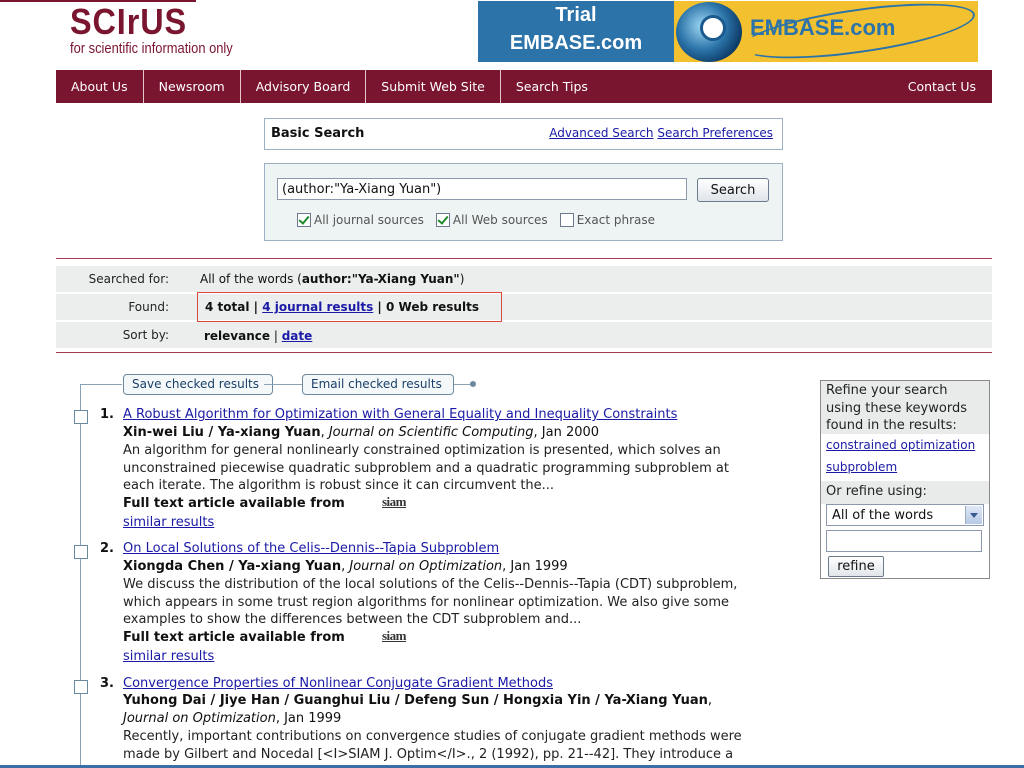 This screenshot has width=1024, height=768. I want to click on refine-select-value: All of the words, so click(883, 515).